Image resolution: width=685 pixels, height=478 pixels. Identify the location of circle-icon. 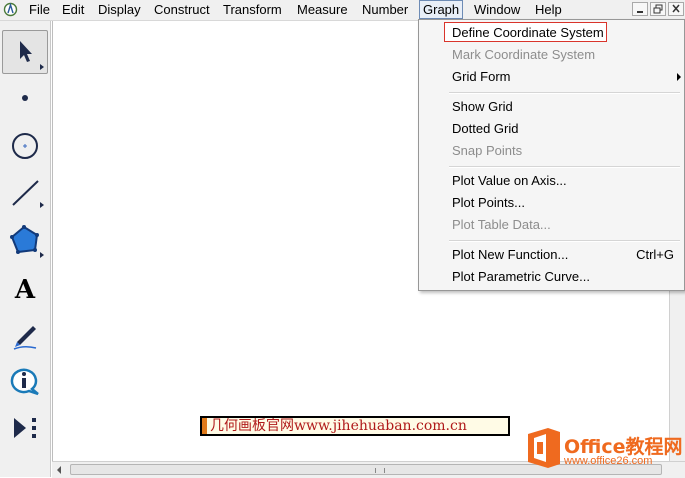
(25, 146).